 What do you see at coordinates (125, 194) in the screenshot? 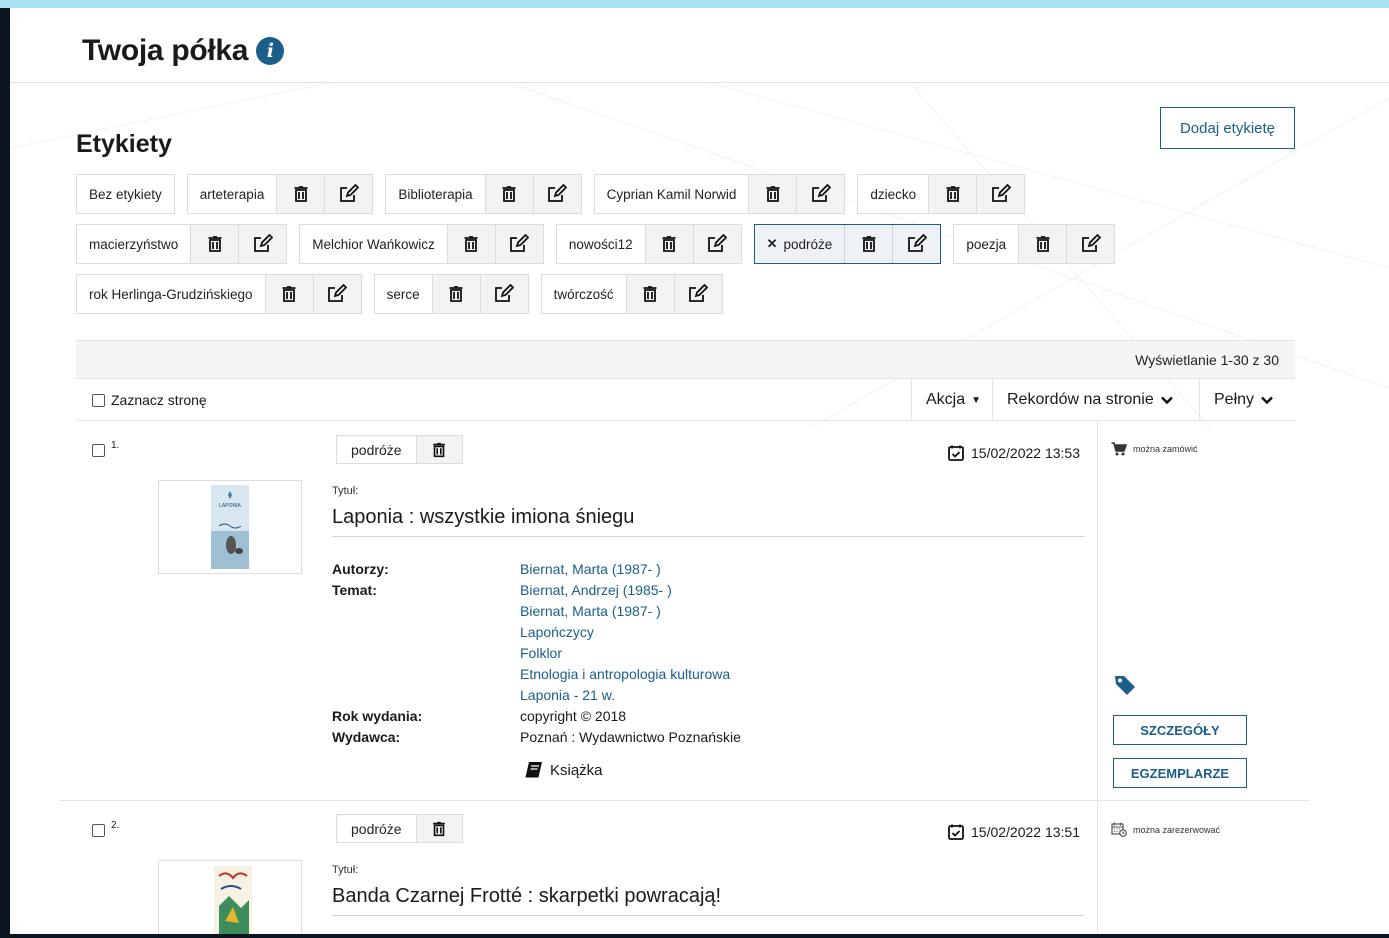
I see `label-tag-name: Bez etykiety` at bounding box center [125, 194].